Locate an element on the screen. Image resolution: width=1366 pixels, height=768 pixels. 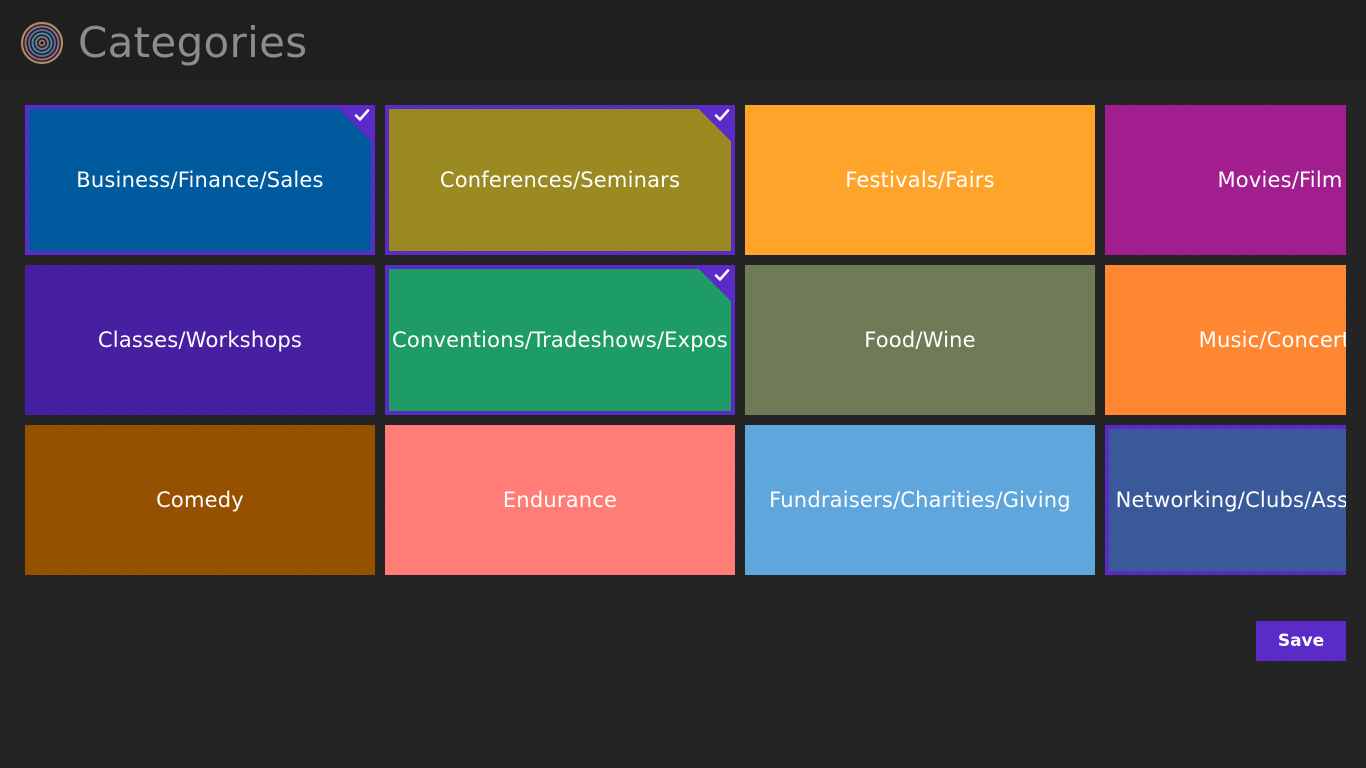
category-label: Classes/Workshops is located at coordinates (200, 340).